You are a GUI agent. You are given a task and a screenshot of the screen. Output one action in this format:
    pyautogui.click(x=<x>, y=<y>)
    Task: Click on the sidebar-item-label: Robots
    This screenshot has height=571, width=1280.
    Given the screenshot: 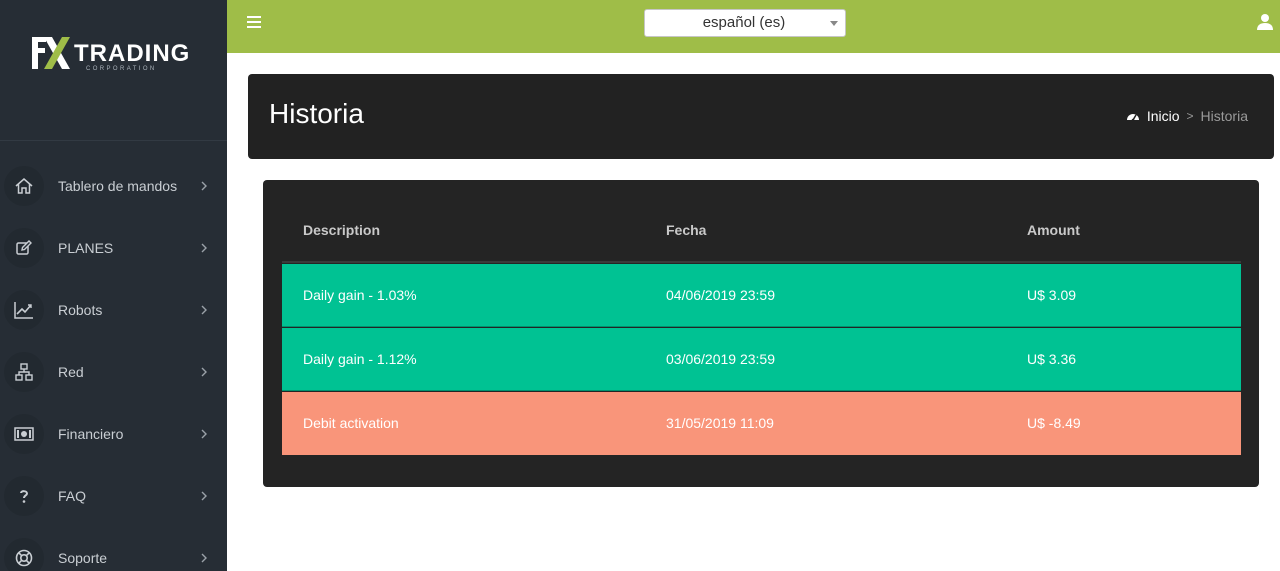 What is the action you would take?
    pyautogui.click(x=80, y=310)
    